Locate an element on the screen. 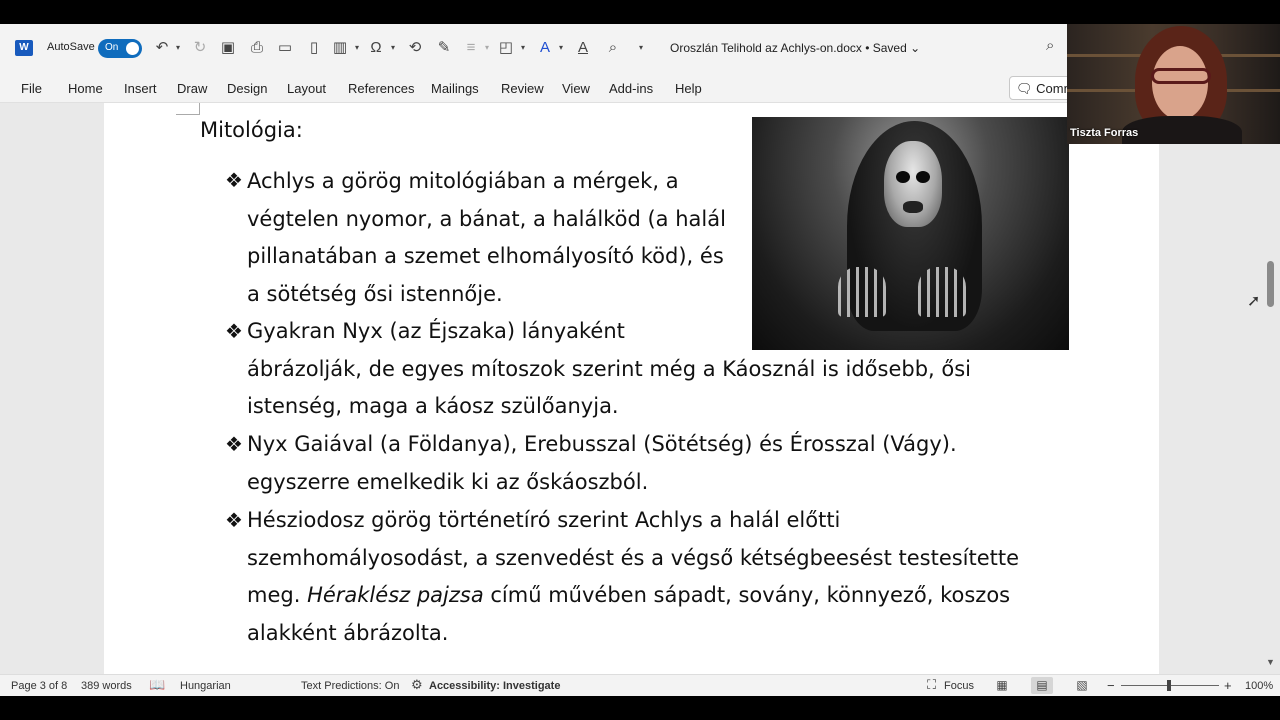  focus-mode-button: Focus is located at coordinates (959, 686).